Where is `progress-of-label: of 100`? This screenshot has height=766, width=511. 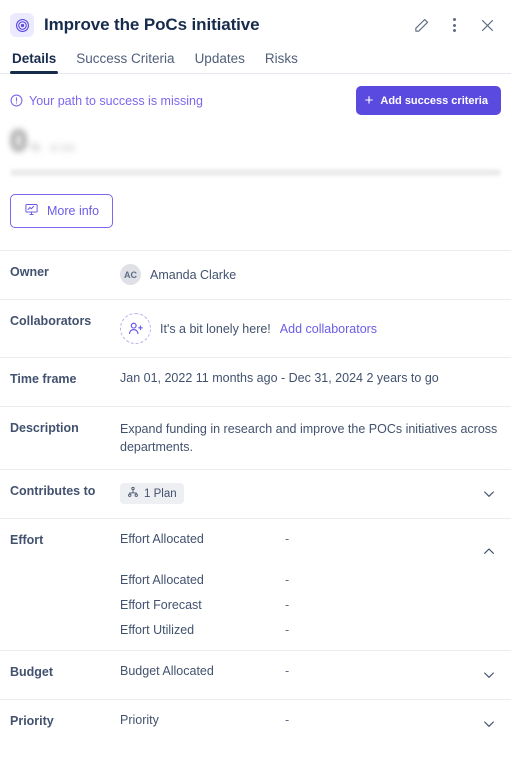
progress-of-label: of 100 is located at coordinates (63, 148).